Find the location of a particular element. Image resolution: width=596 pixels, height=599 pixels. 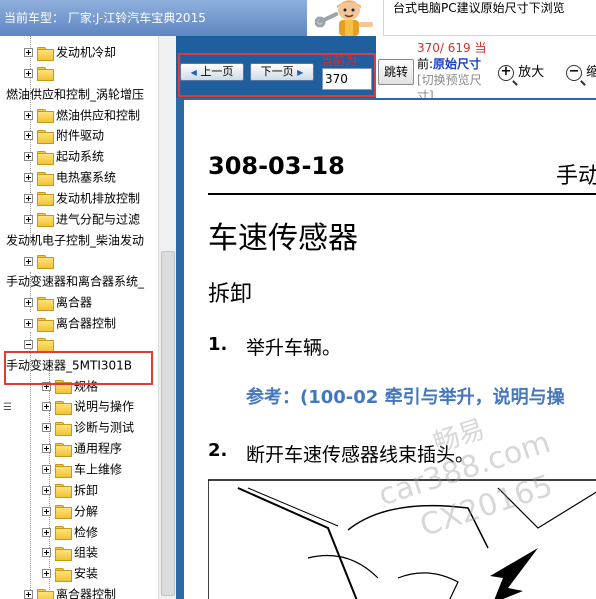

tree-item: 发动机冷却 is located at coordinates (70, 52).